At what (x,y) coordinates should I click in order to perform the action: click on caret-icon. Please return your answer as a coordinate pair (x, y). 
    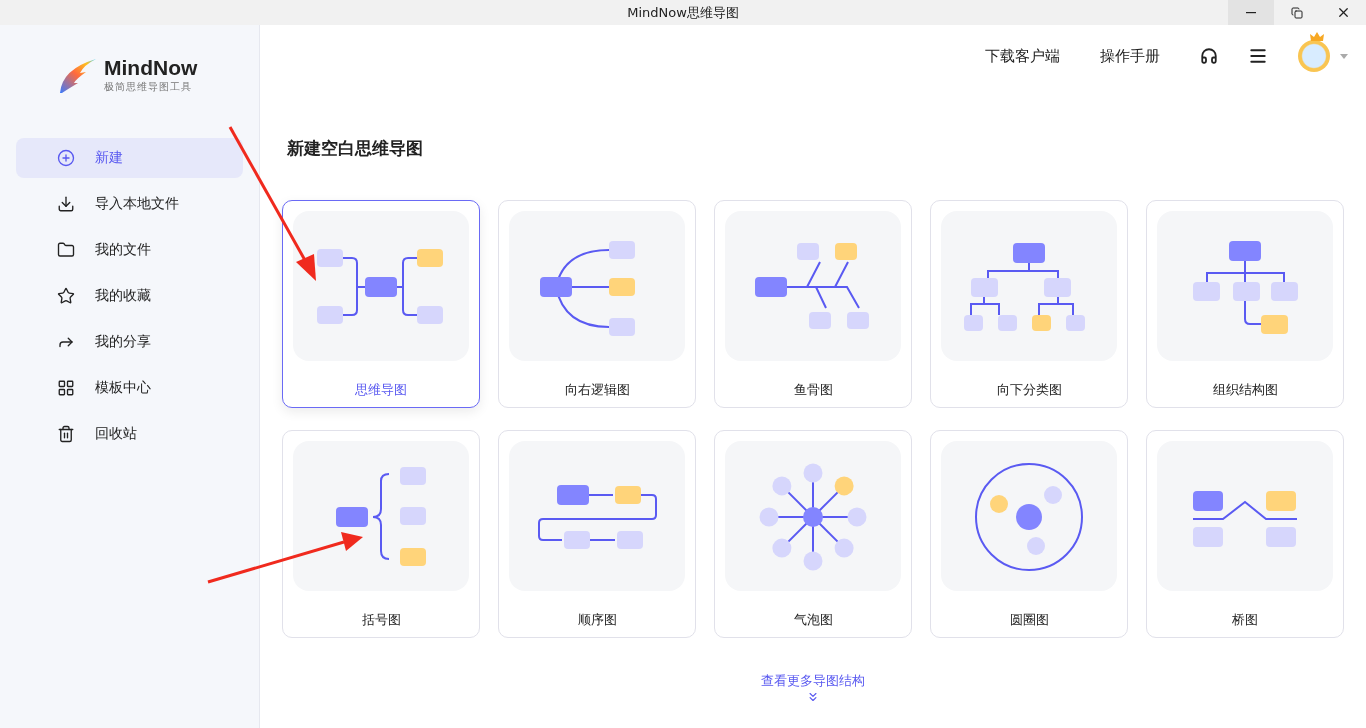
    Looking at the image, I should click on (1344, 56).